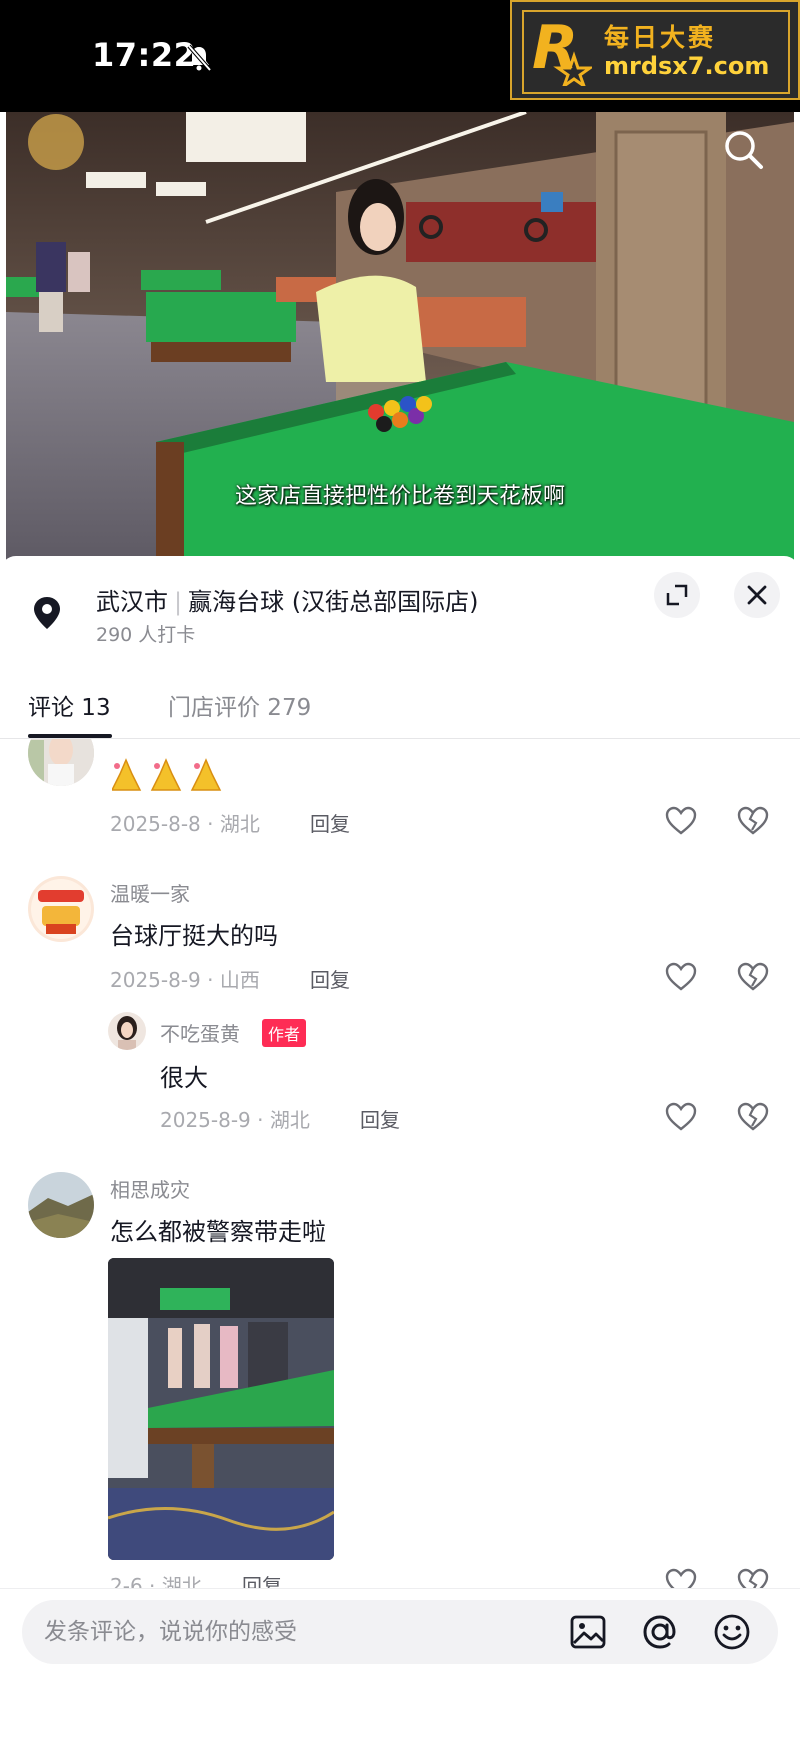  I want to click on watermark-url: mrdsx7.com, so click(687, 66).